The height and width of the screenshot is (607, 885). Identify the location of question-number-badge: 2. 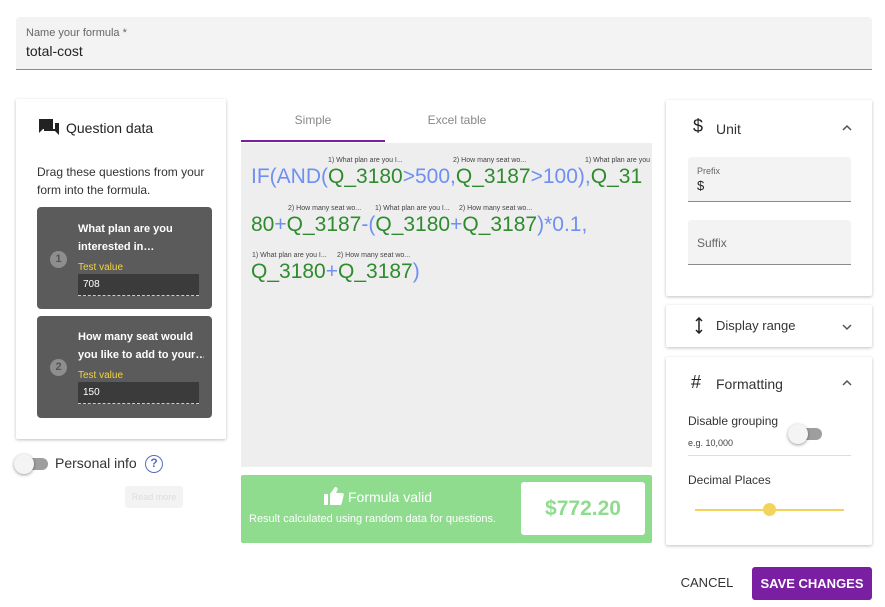
(58, 367).